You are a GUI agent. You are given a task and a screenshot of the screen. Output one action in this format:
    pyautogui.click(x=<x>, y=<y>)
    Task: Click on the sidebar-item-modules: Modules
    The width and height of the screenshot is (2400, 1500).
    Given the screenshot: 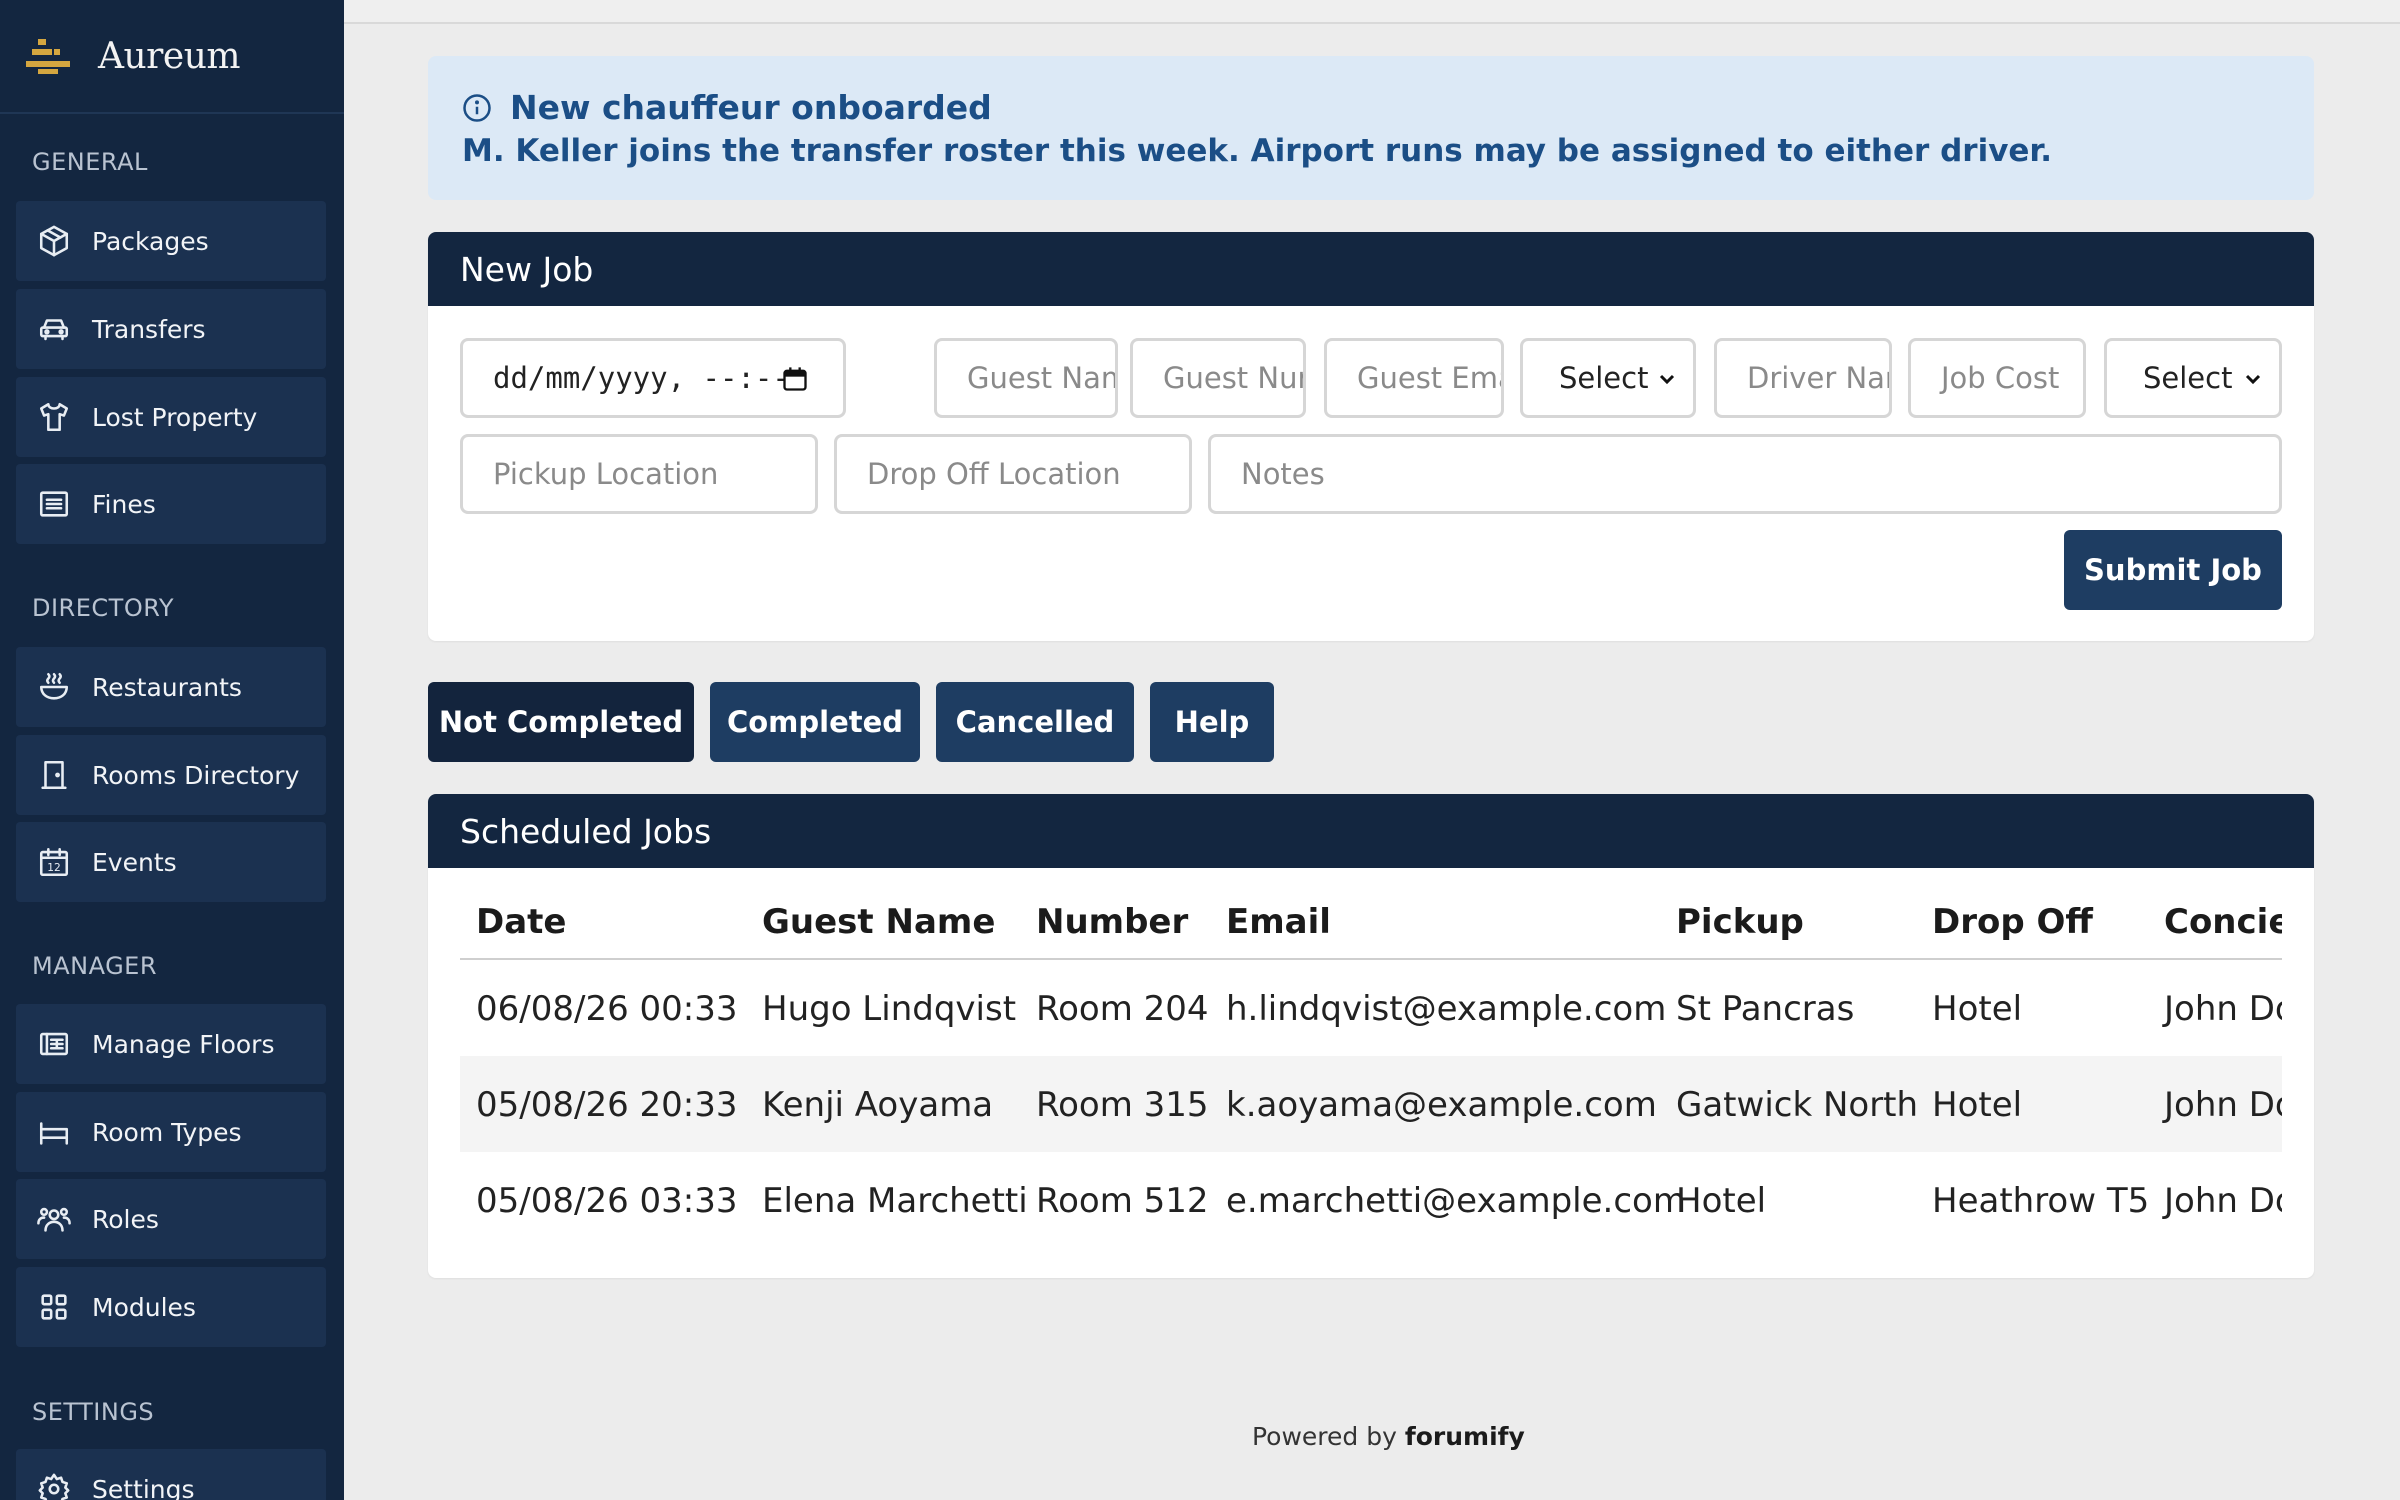 What is the action you would take?
    pyautogui.click(x=171, y=1307)
    